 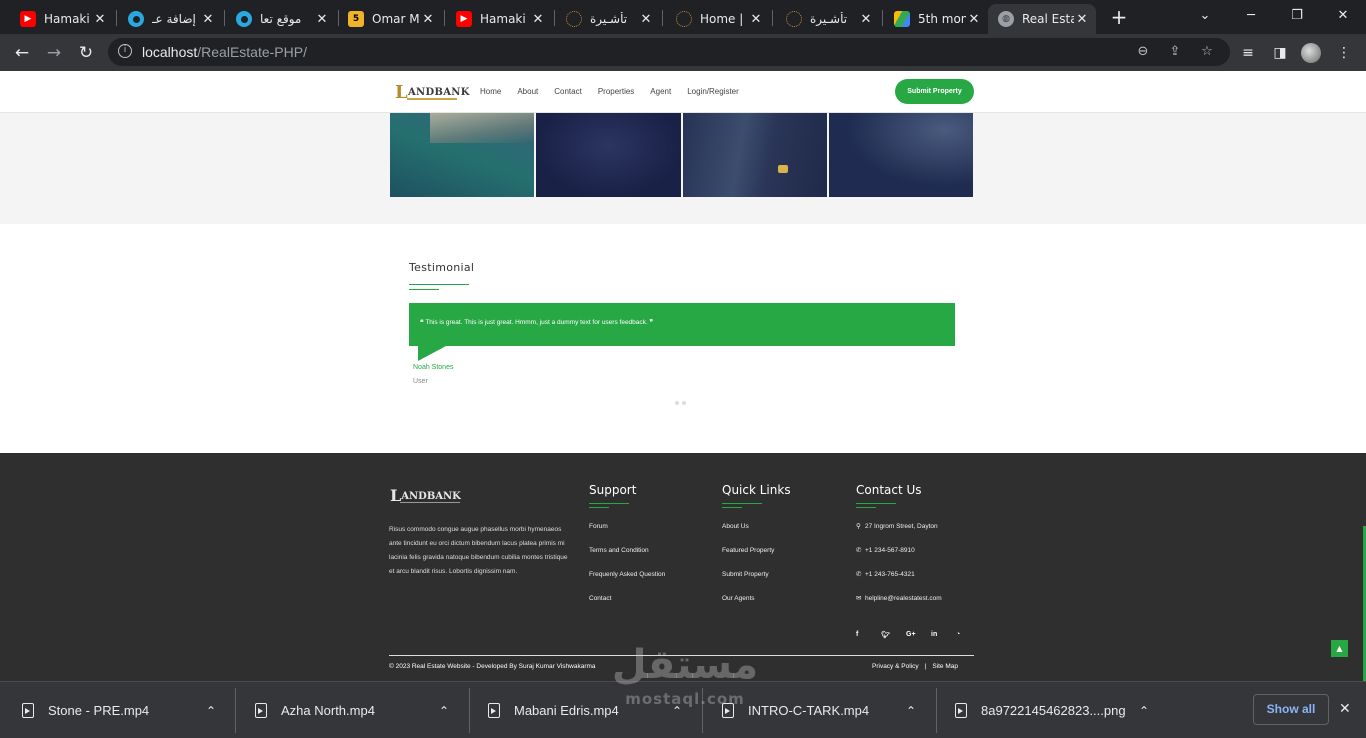 What do you see at coordinates (490, 91) in the screenshot?
I see `nav-home: Home` at bounding box center [490, 91].